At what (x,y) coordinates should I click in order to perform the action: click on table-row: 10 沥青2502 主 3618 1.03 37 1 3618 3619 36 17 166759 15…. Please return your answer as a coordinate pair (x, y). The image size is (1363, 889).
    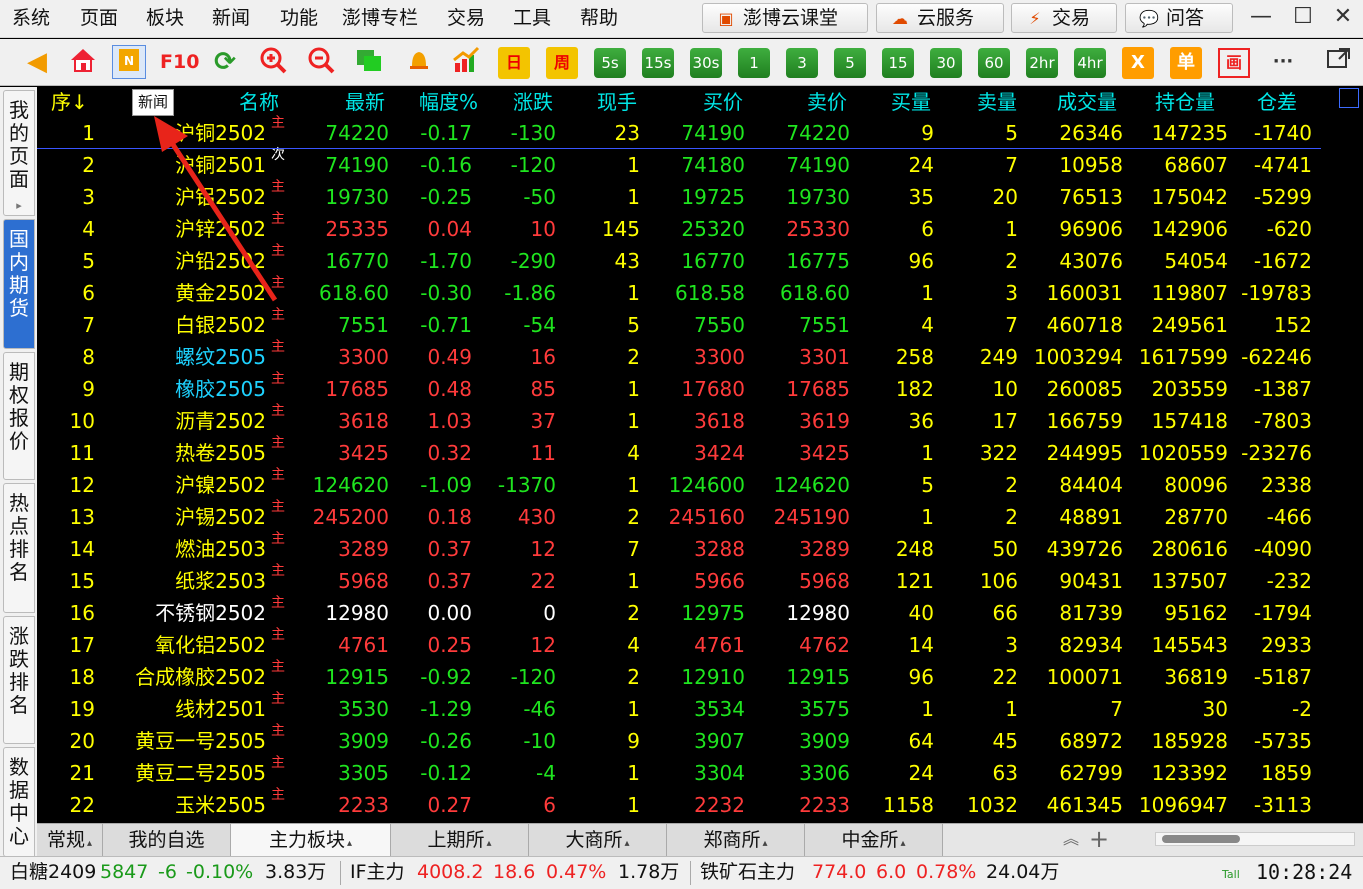
    Looking at the image, I should click on (682, 420).